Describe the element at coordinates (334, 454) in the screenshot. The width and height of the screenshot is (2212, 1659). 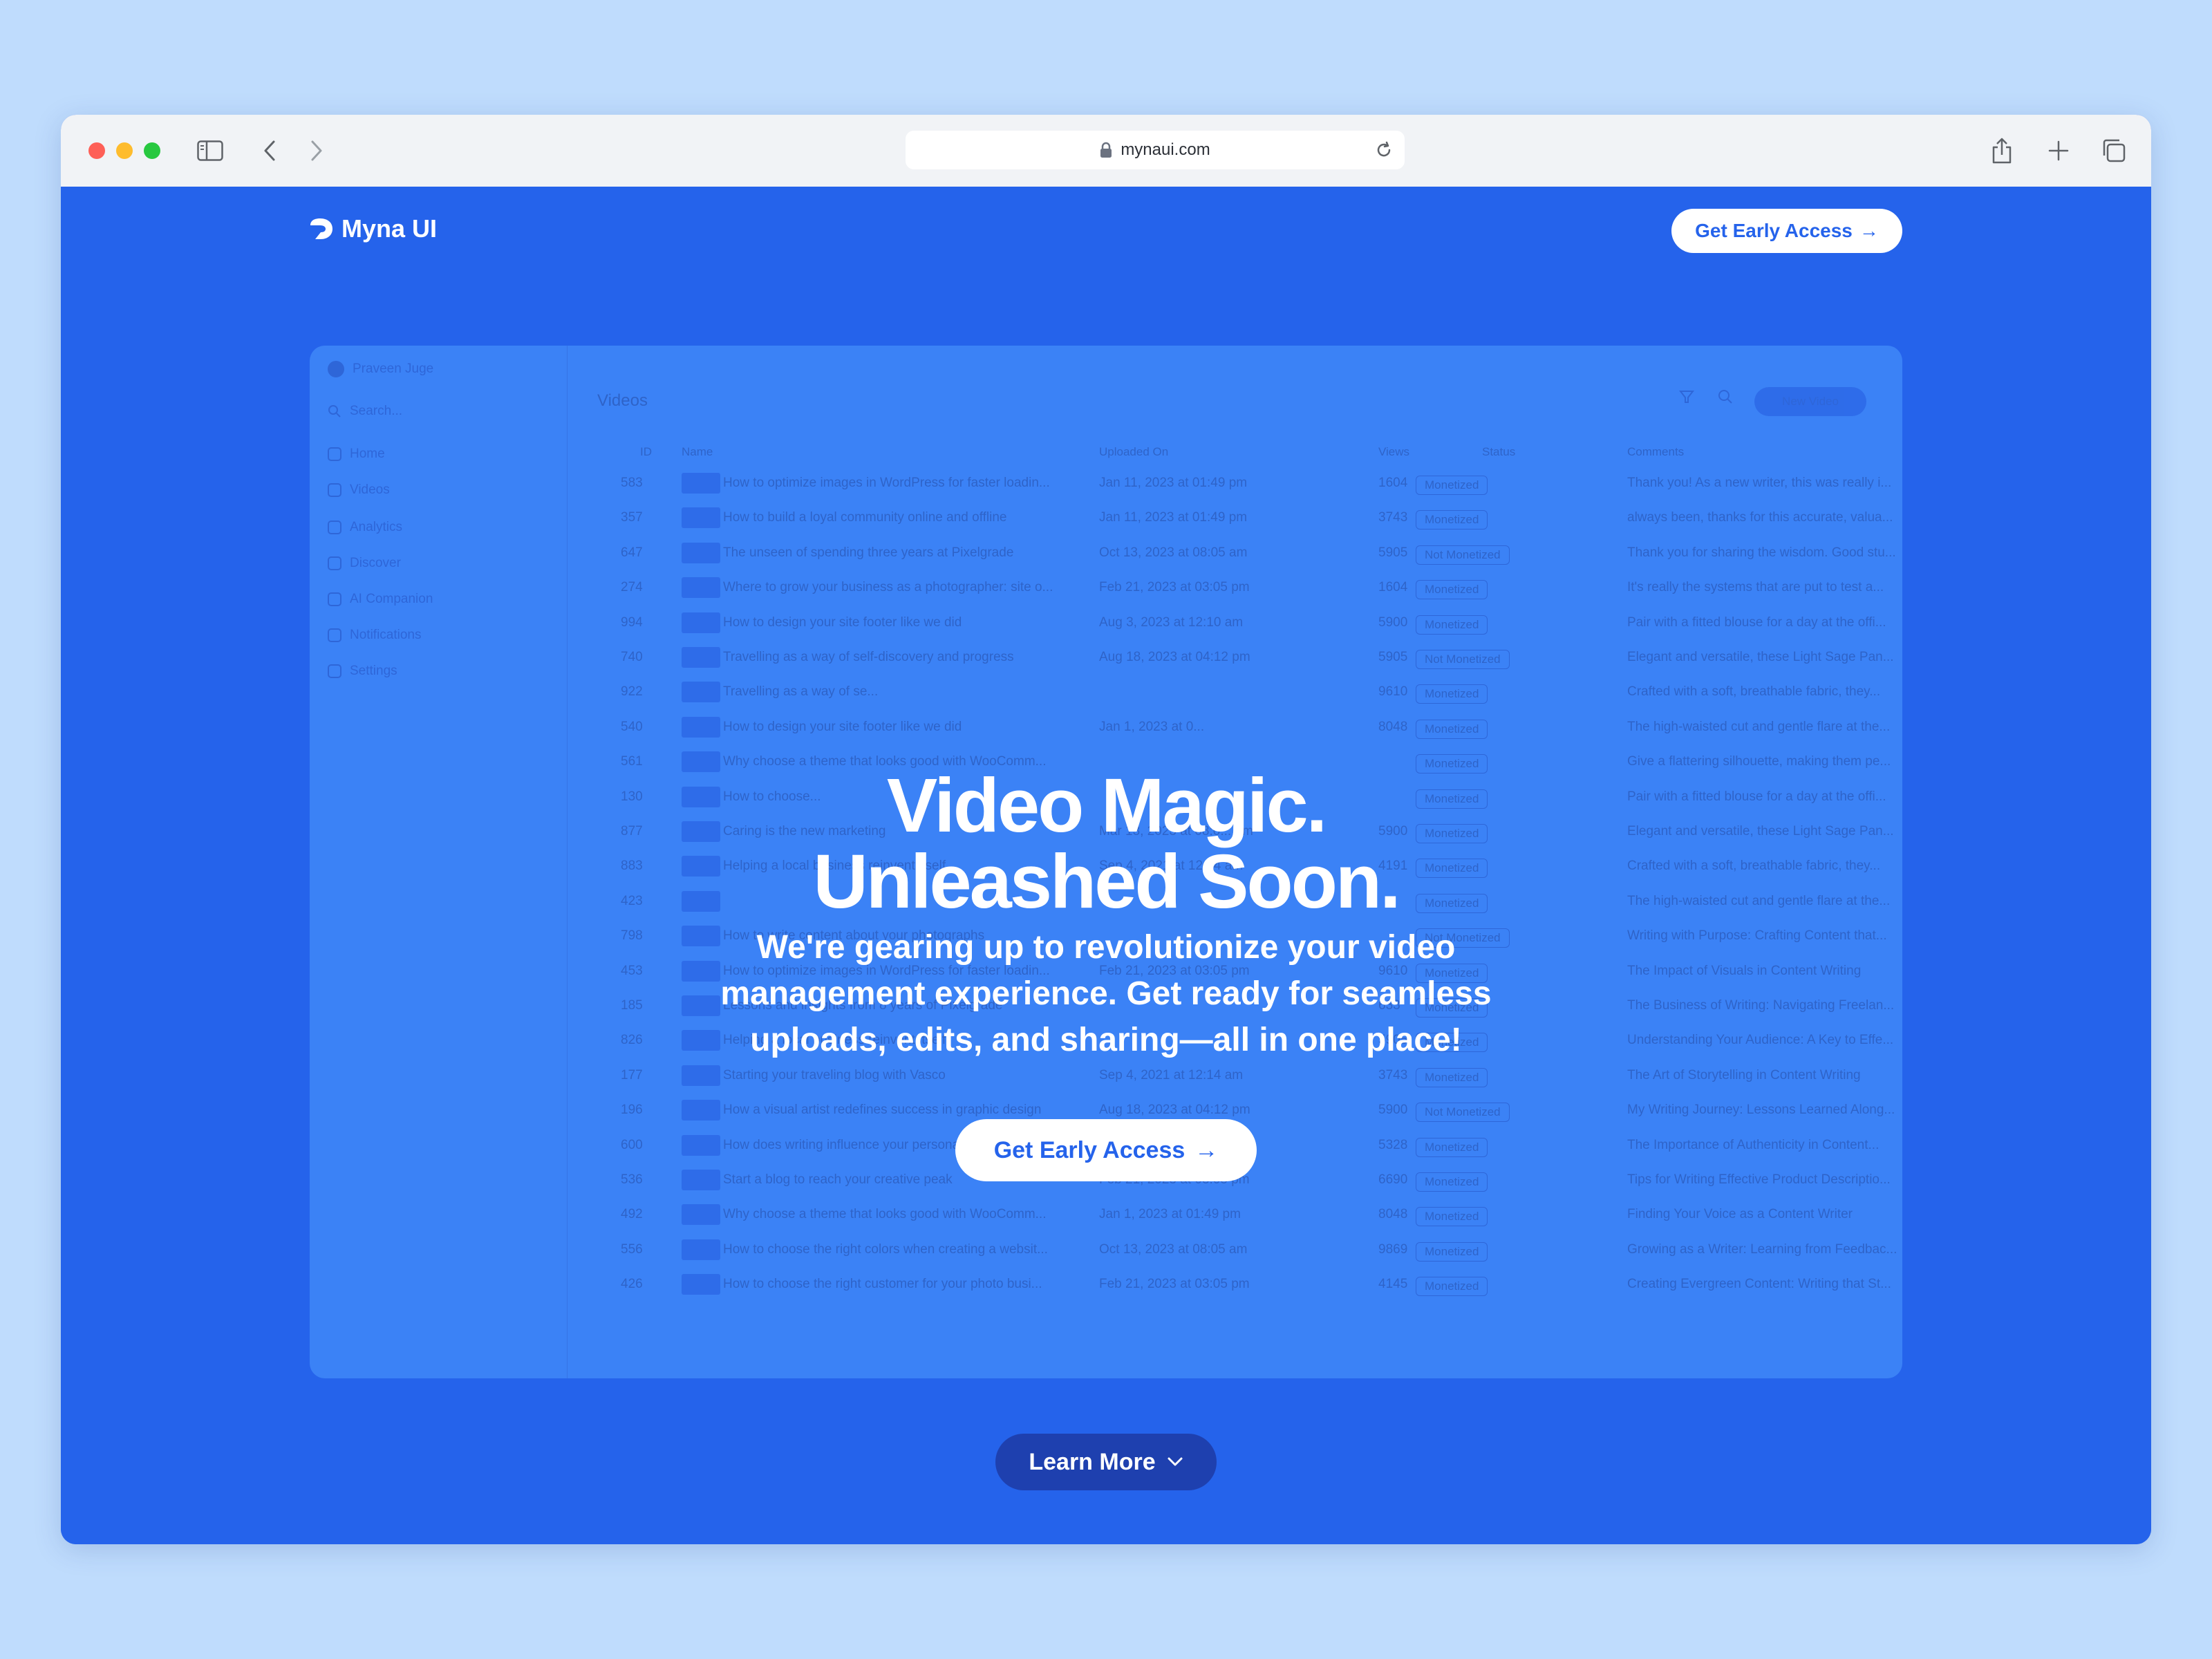
I see `home-icon` at that location.